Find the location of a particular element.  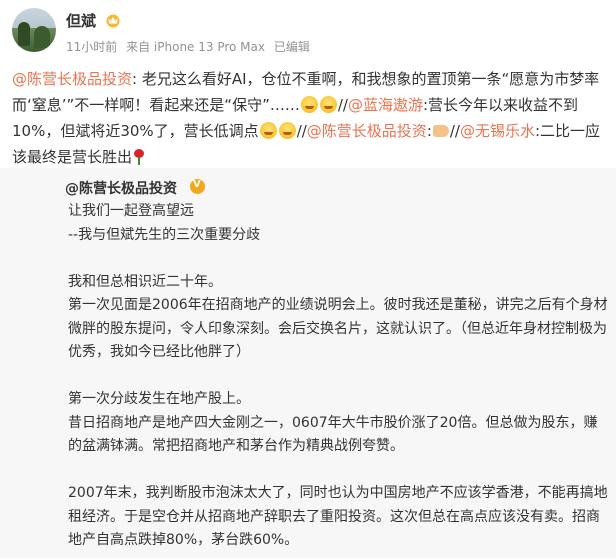

repost-author-link: @陈营长极品投资 is located at coordinates (121, 188).